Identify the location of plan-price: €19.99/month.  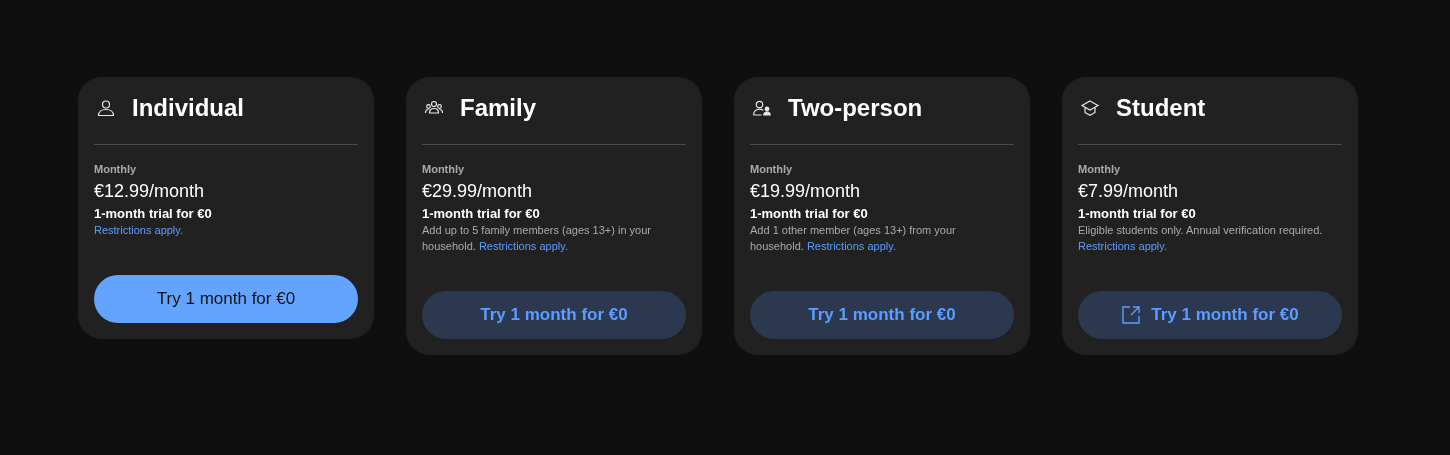
(805, 191).